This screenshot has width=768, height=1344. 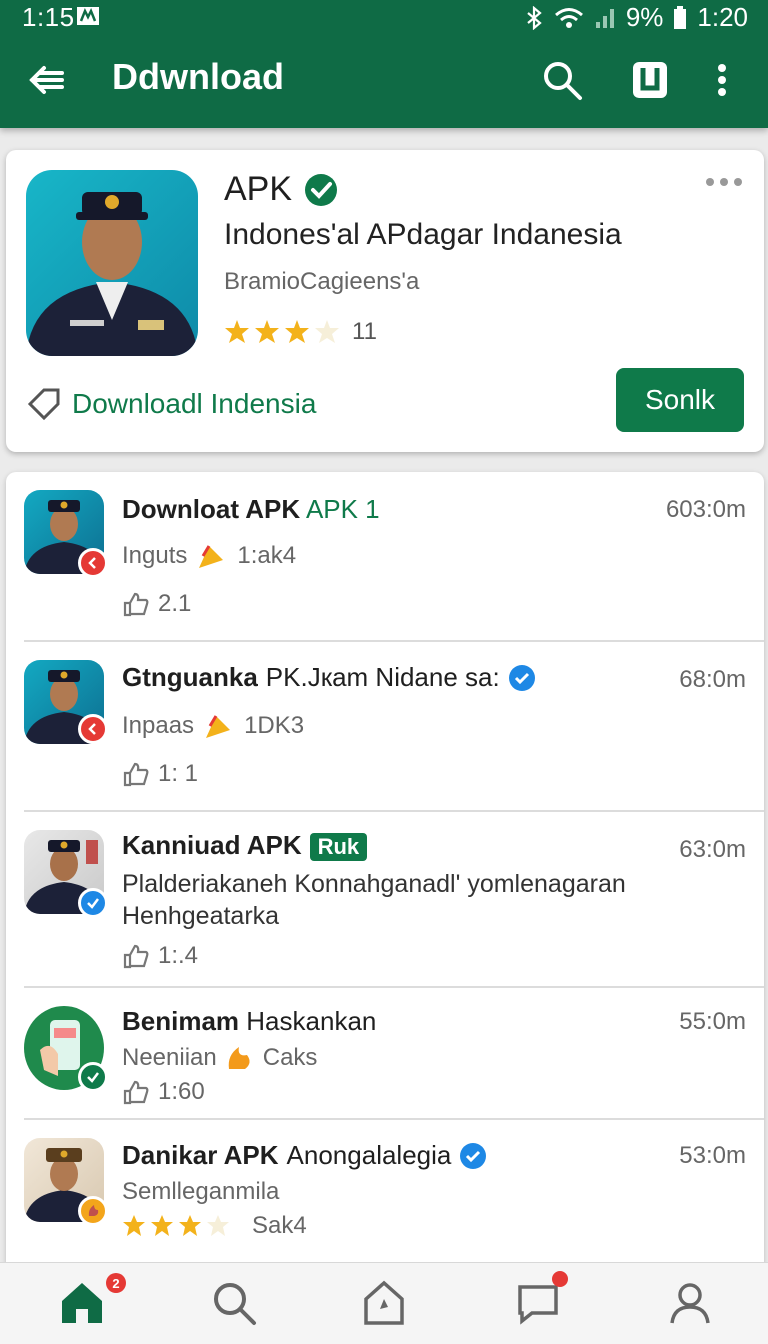 I want to click on list-item-likes: 1:.4, so click(x=160, y=956).